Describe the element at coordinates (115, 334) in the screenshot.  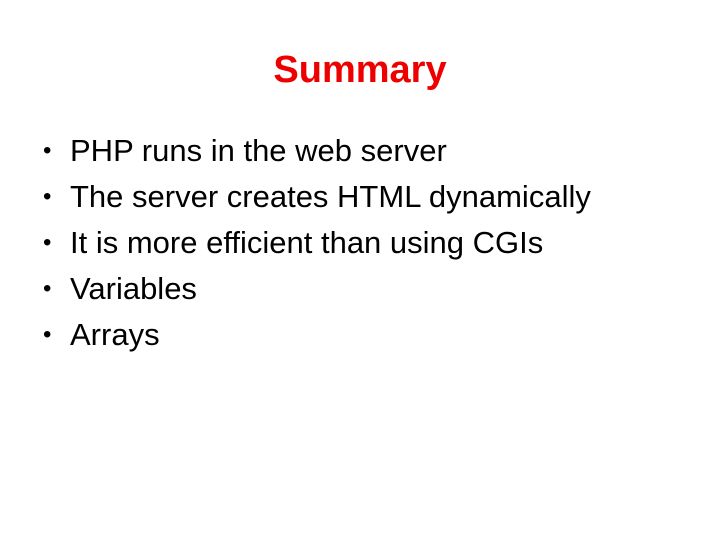
I see `list-item-label: Arrays` at that location.